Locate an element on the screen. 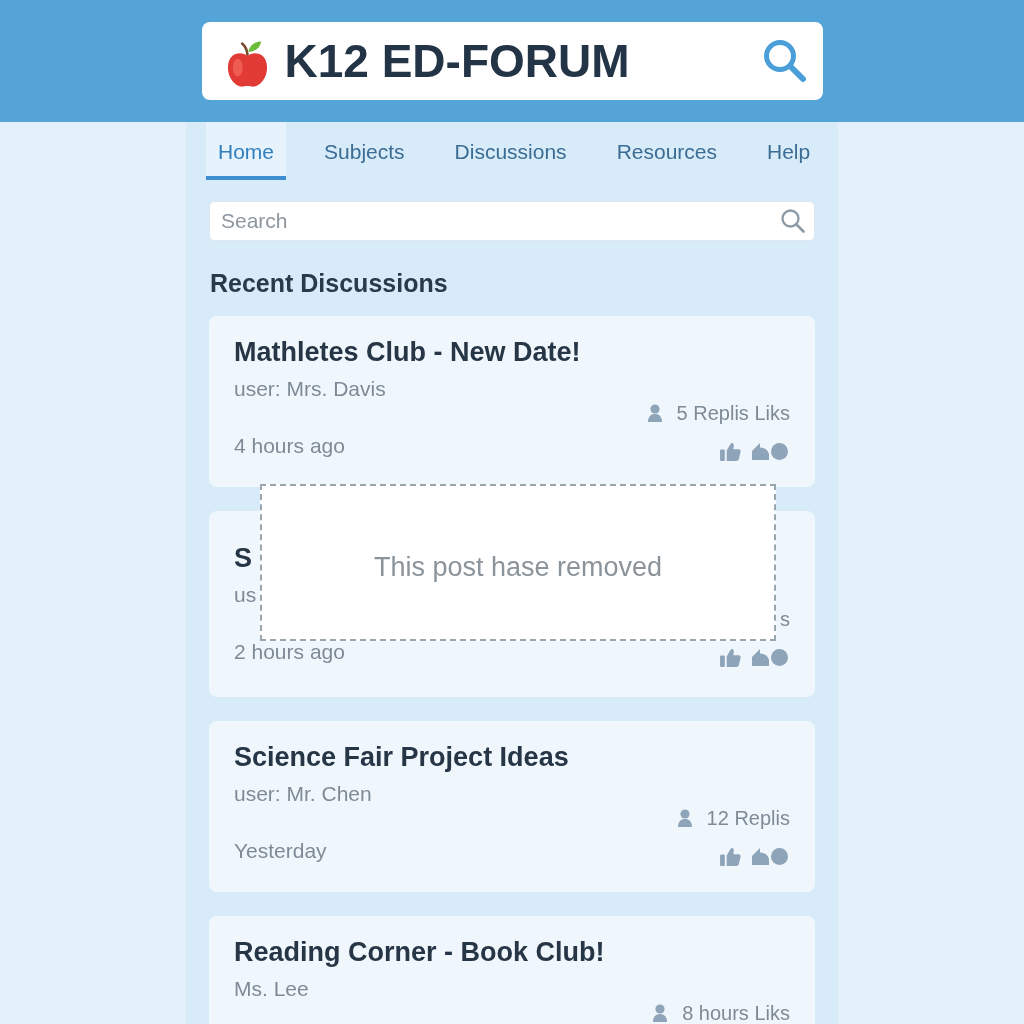 The height and width of the screenshot is (1024, 1024). nav-tab: Discussions is located at coordinates (510, 151).